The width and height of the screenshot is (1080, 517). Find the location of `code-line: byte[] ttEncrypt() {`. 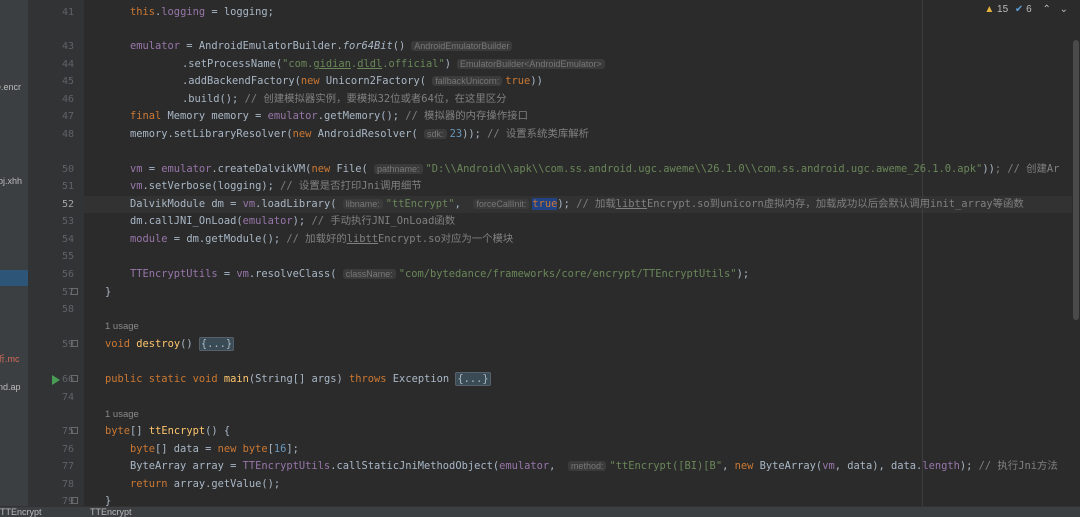

code-line: byte[] ttEncrypt() { is located at coordinates (168, 431).